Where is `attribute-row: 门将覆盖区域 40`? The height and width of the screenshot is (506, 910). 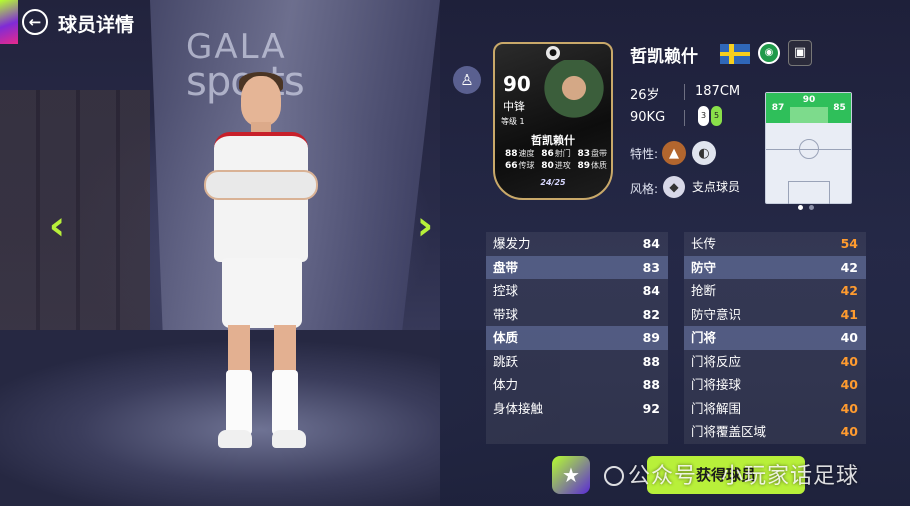 attribute-row: 门将覆盖区域 40 is located at coordinates (774, 431).